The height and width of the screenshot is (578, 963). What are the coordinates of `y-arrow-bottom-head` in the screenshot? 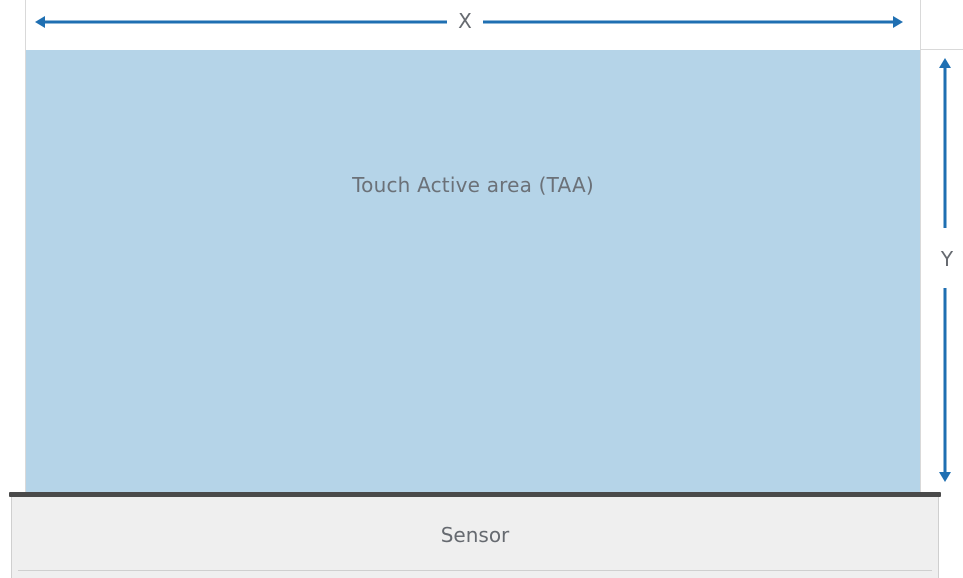 It's located at (945, 477).